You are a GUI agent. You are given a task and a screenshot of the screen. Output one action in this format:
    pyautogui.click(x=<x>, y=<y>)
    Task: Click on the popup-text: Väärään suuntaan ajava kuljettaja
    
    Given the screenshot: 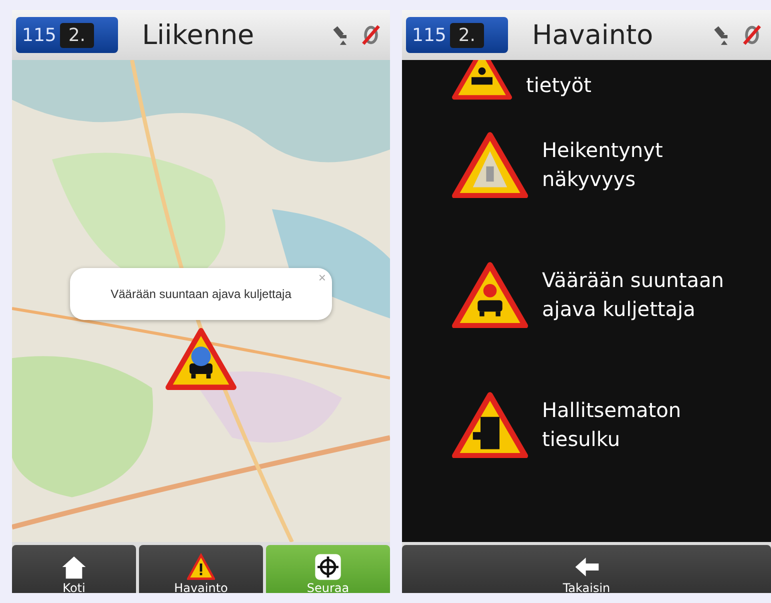 What is the action you would take?
    pyautogui.click(x=201, y=294)
    